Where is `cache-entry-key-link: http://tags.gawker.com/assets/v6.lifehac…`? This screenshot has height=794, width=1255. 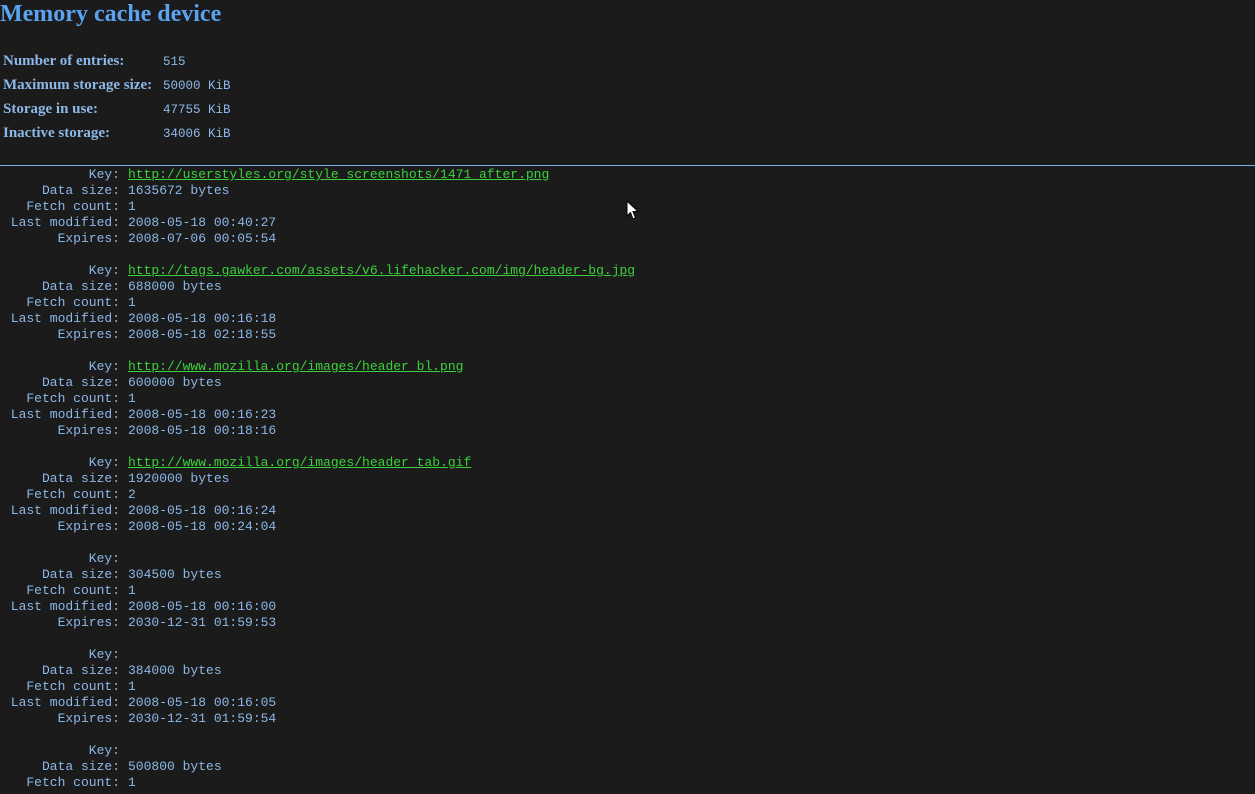
cache-entry-key-link: http://tags.gawker.com/assets/v6.lifehac… is located at coordinates (381, 270).